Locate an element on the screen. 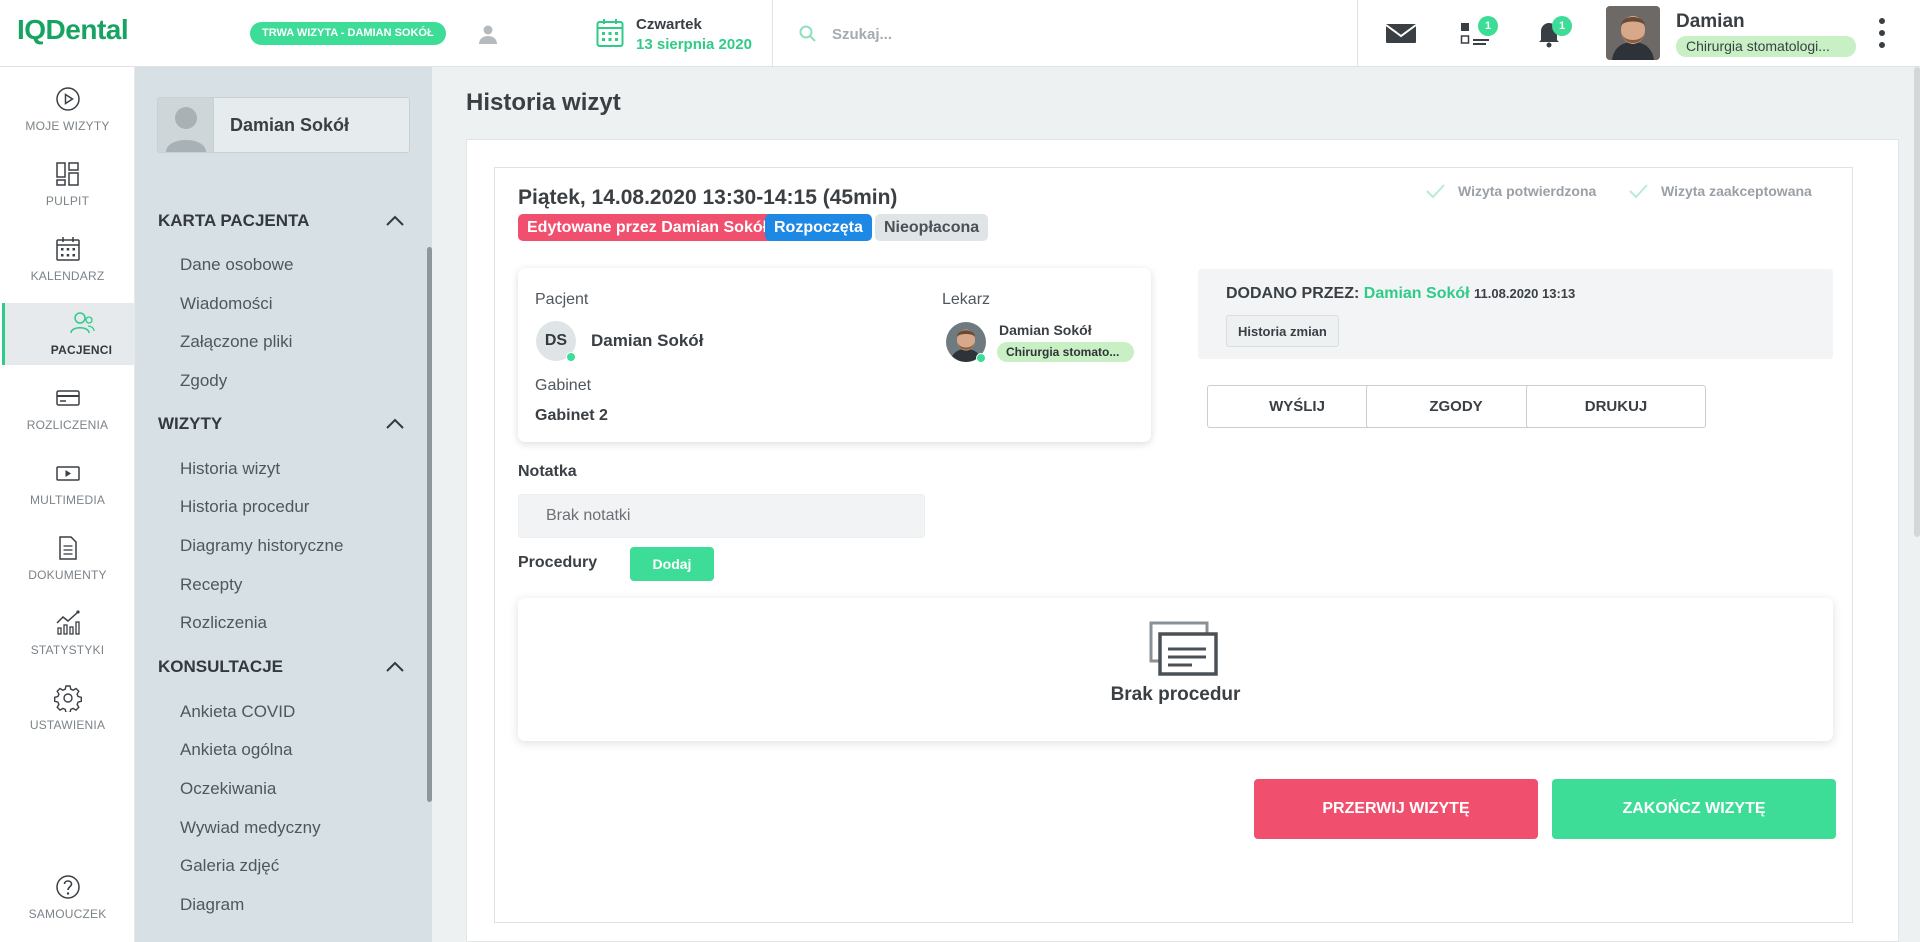 The width and height of the screenshot is (1920, 942). search-icon is located at coordinates (807, 33).